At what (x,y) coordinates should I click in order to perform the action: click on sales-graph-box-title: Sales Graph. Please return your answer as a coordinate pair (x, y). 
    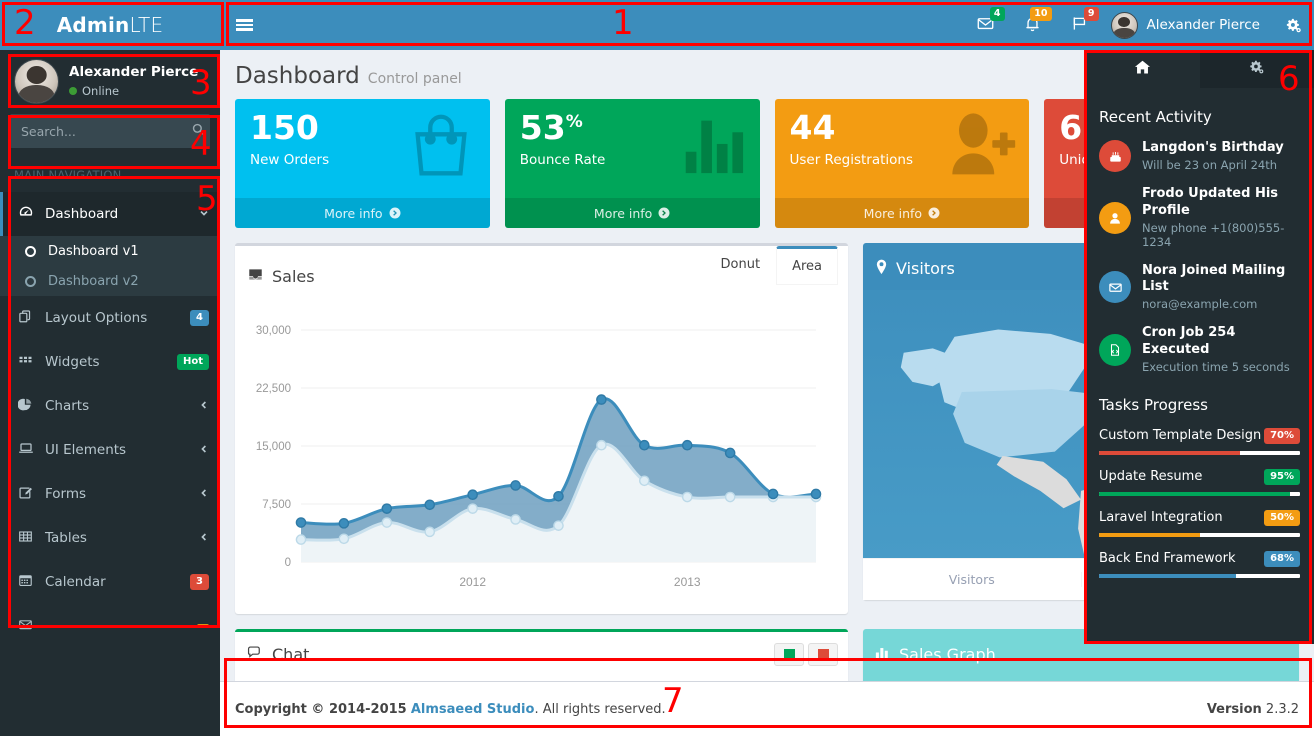
    Looking at the image, I should click on (935, 654).